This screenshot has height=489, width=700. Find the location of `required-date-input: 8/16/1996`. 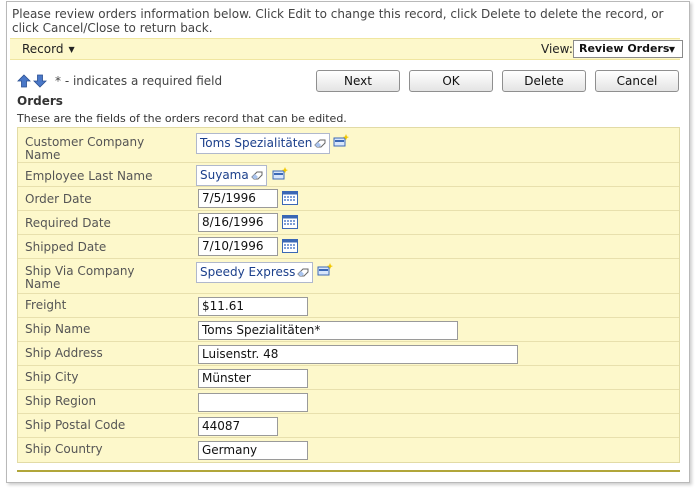

required-date-input: 8/16/1996 is located at coordinates (238, 222).